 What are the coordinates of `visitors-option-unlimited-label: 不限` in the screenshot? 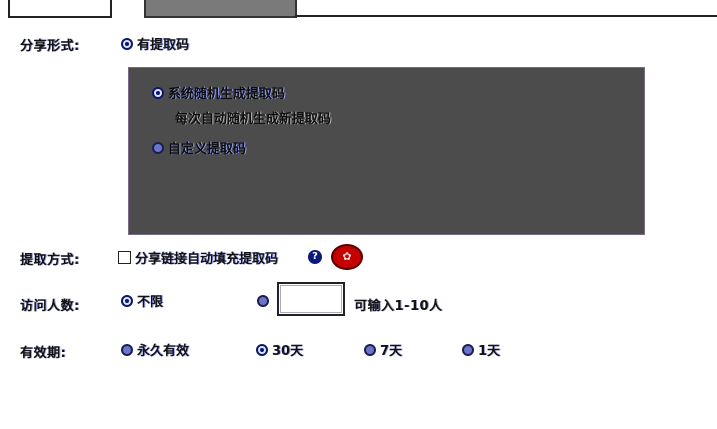 It's located at (150, 302).